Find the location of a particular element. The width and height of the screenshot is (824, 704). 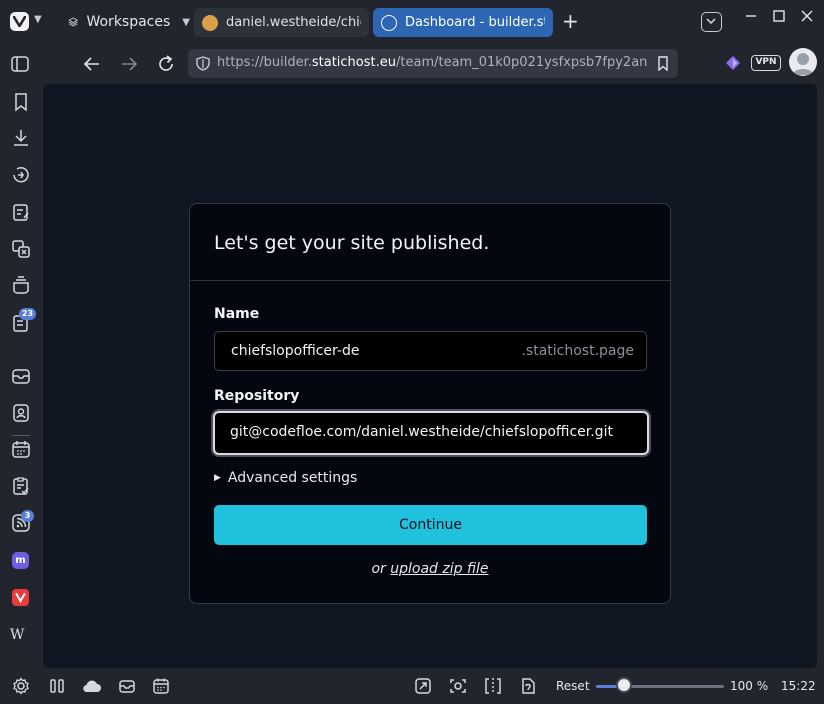

clock: 15:22 is located at coordinates (798, 686).